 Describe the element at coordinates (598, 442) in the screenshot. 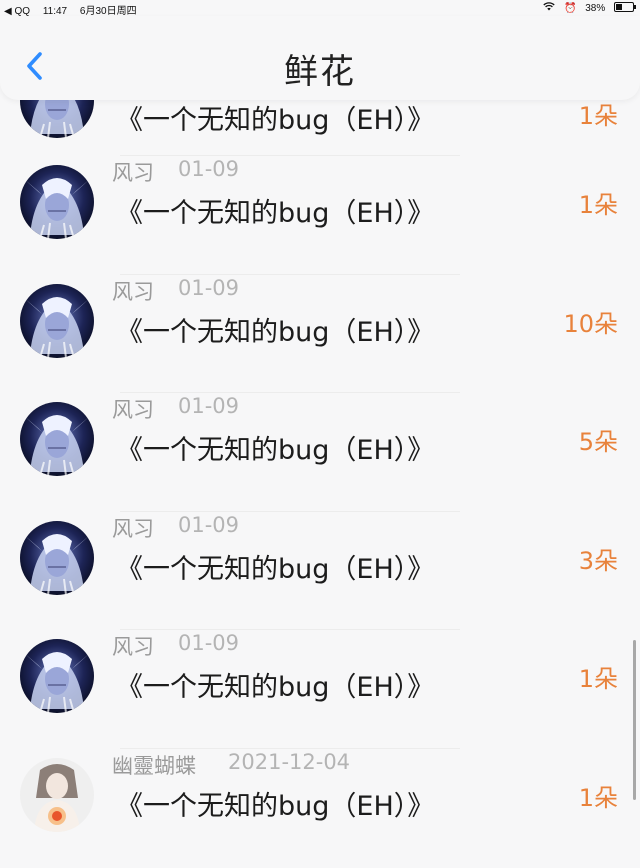

I see `flower-count: 5朵` at that location.